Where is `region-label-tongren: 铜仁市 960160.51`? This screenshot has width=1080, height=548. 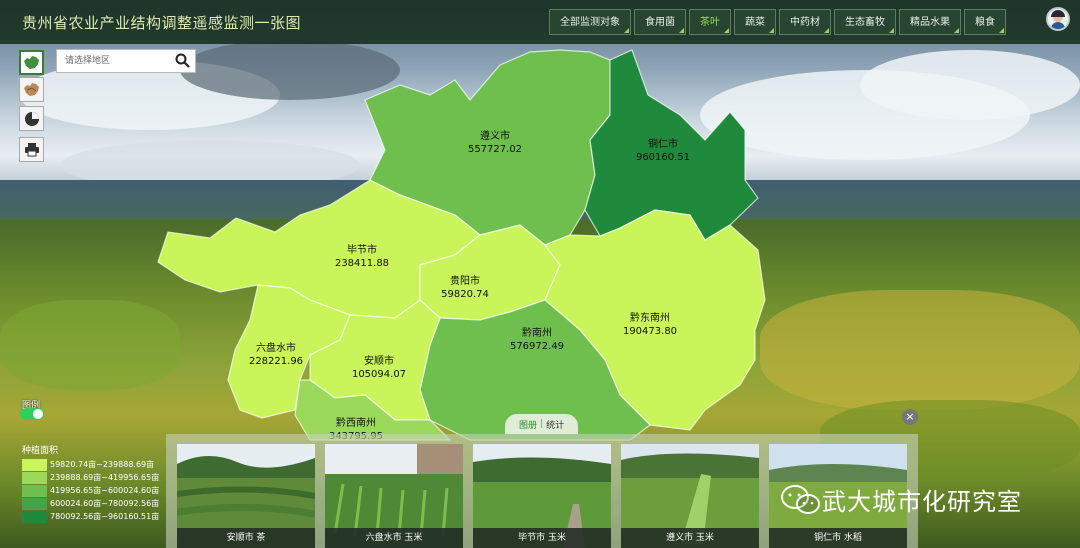 region-label-tongren: 铜仁市 960160.51 is located at coordinates (663, 151).